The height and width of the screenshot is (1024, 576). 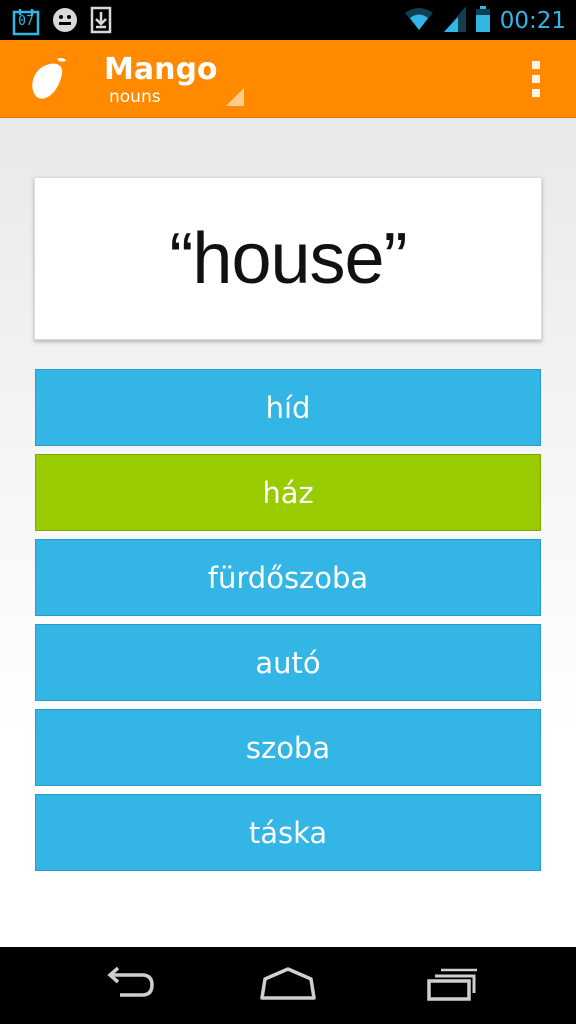 I want to click on recent-apps-icon, so click(x=448, y=986).